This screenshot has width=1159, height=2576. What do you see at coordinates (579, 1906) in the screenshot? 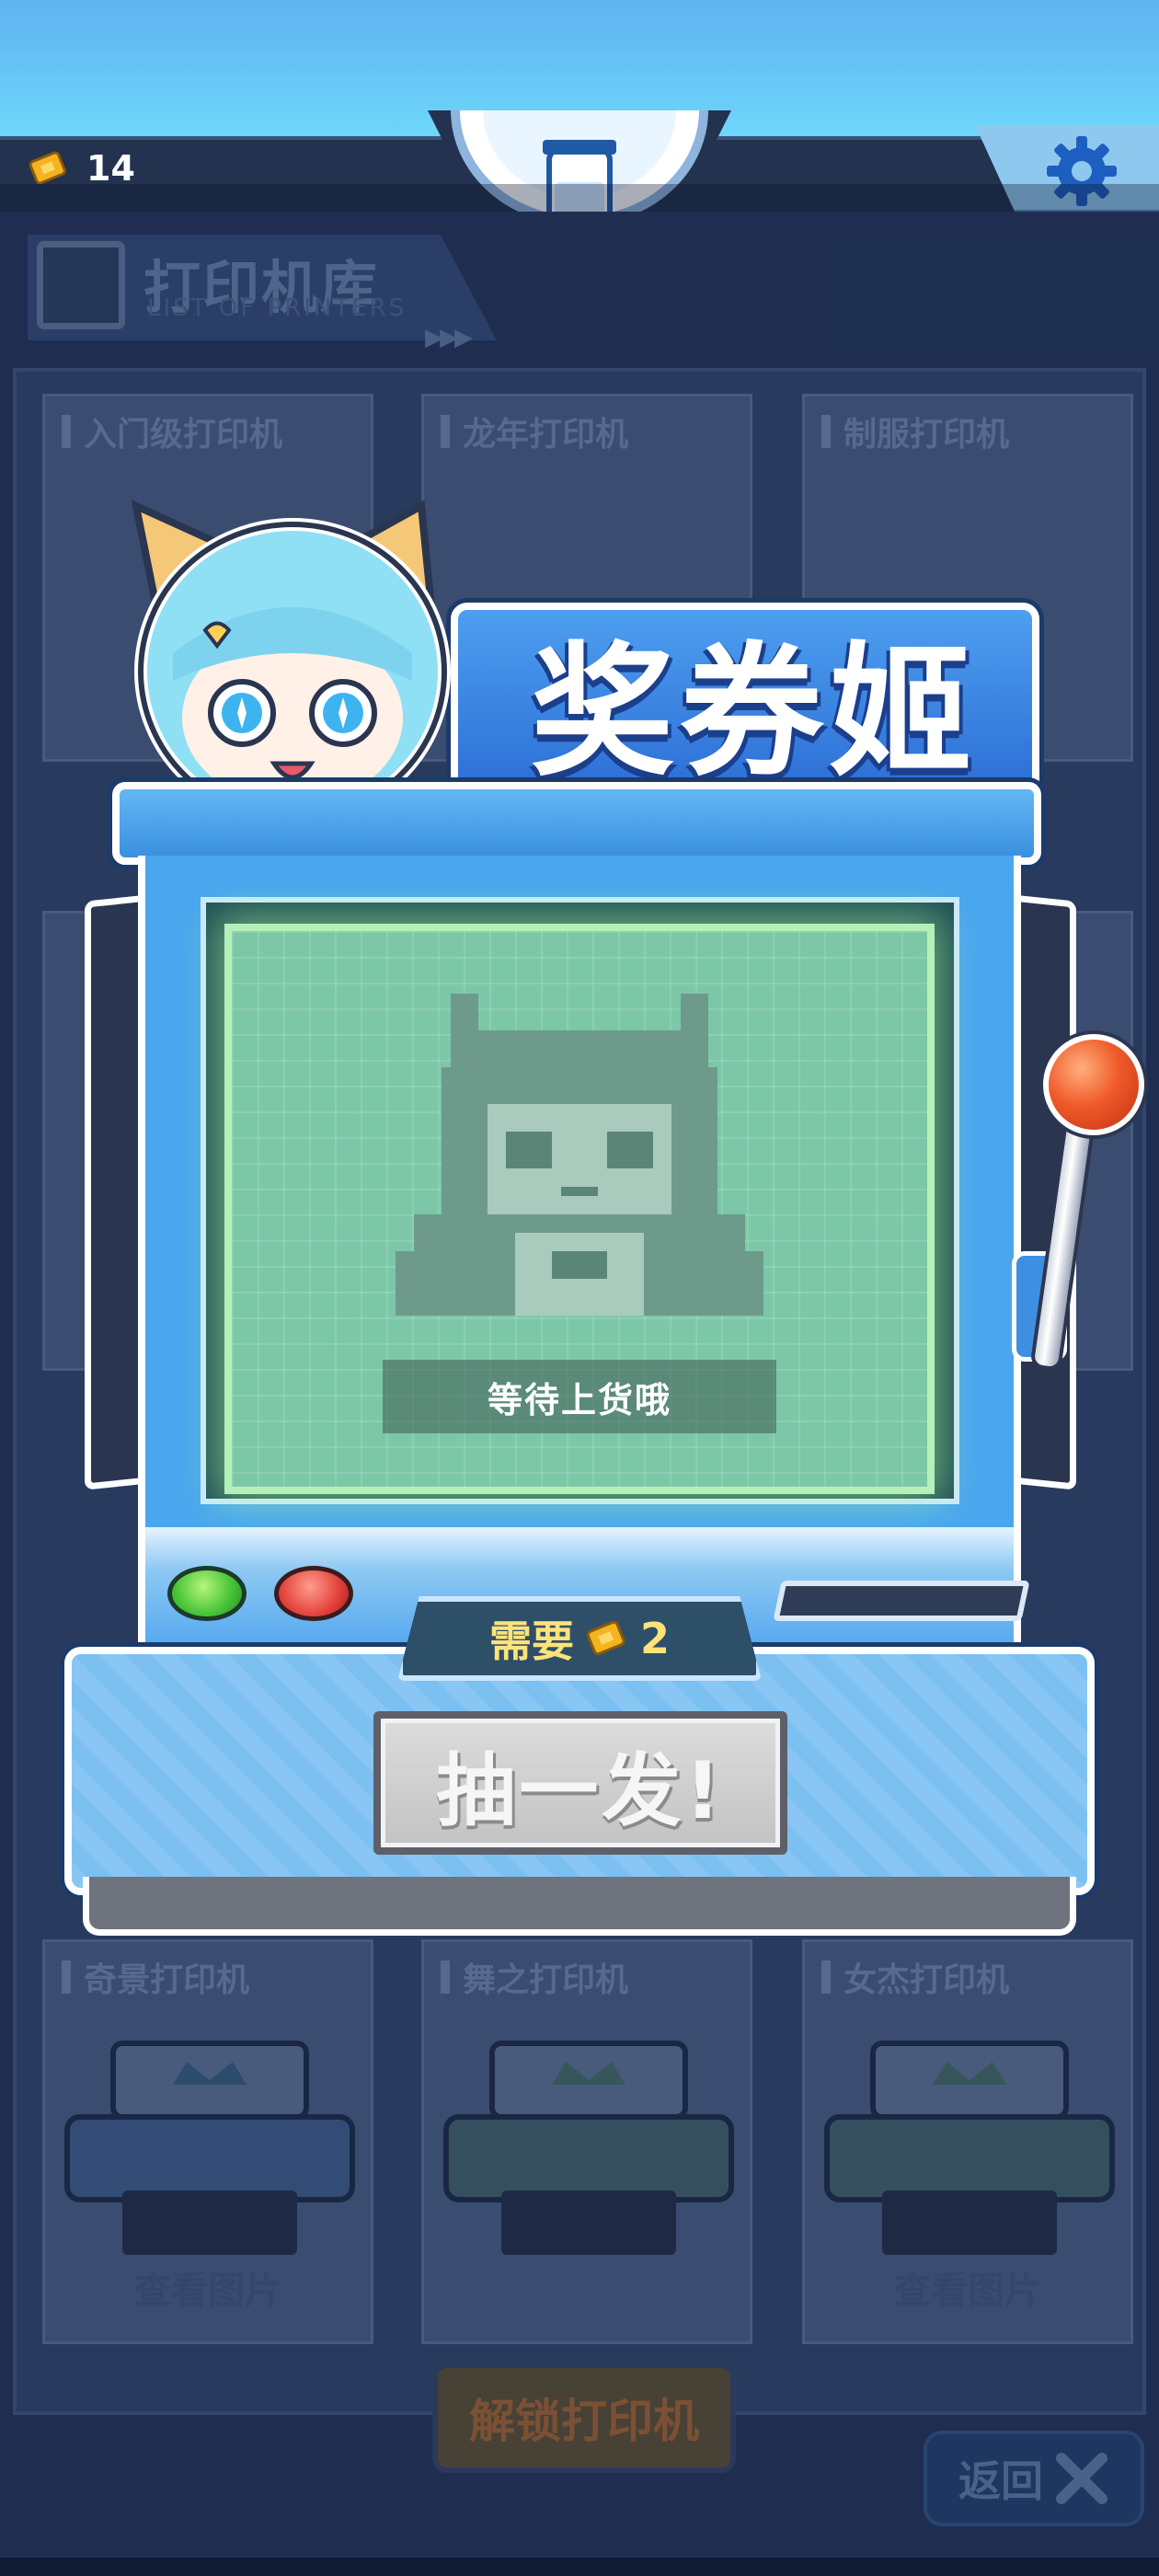
I see `cabinet-base` at bounding box center [579, 1906].